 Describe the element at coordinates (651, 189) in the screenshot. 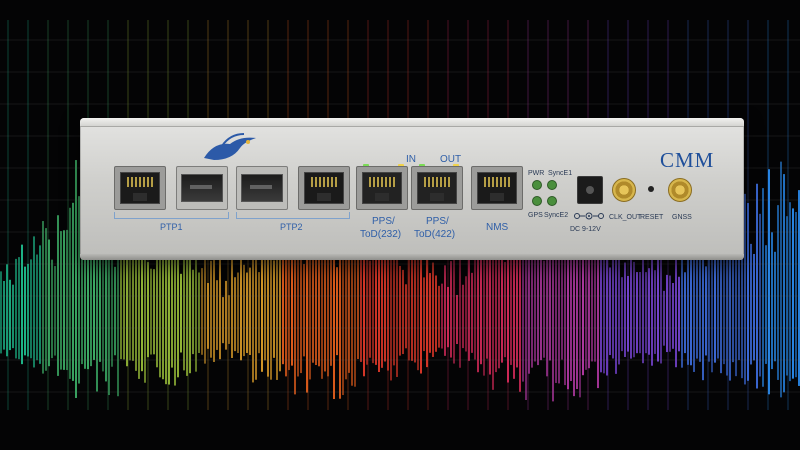

I see `reset-button` at that location.